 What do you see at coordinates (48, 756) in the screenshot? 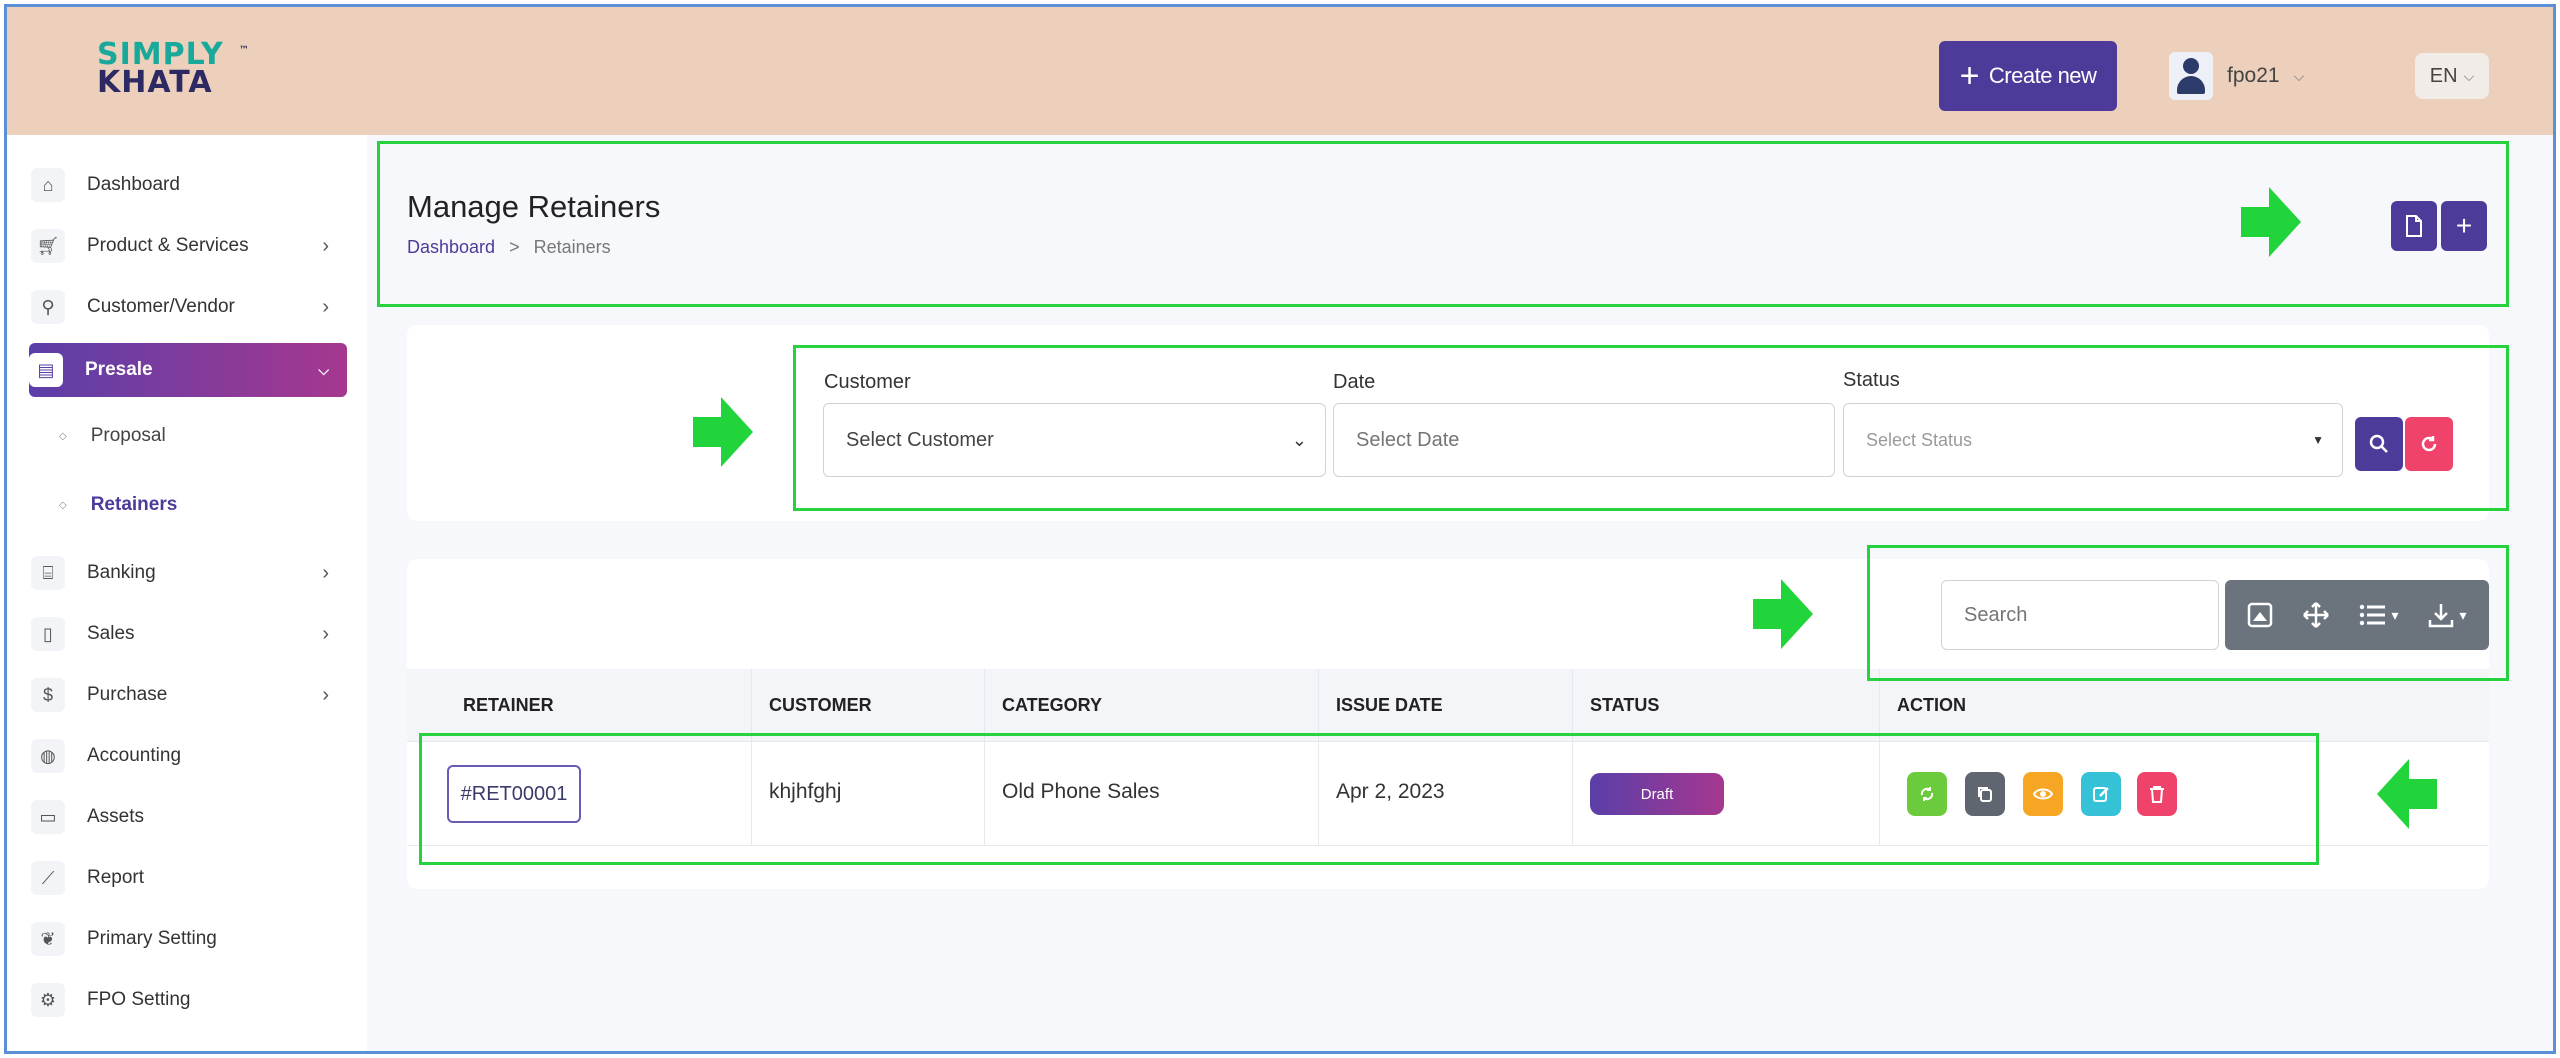
I see `globe-icon: ◍` at bounding box center [48, 756].